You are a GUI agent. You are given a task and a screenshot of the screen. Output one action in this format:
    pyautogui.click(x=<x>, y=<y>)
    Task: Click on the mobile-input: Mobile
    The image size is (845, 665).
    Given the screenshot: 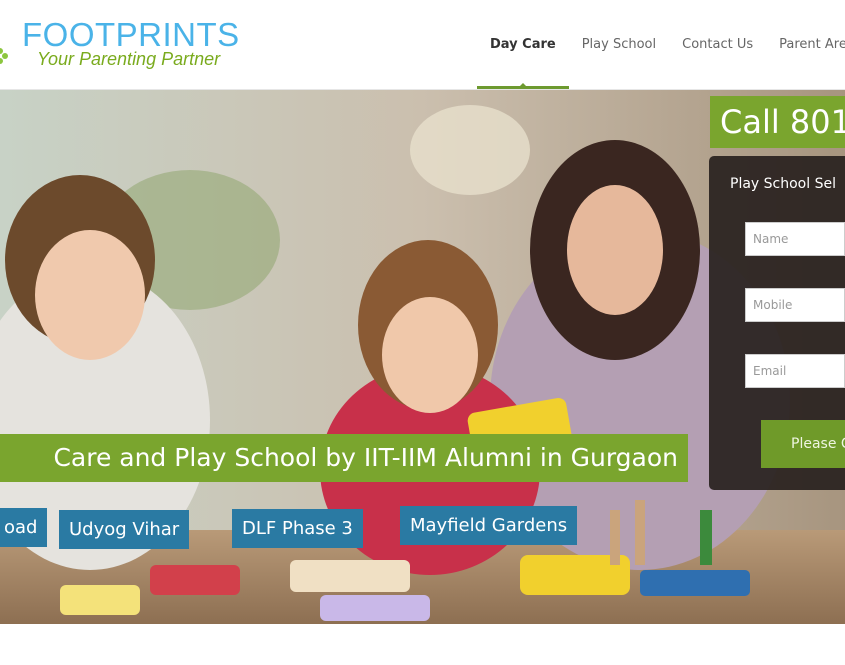 What is the action you would take?
    pyautogui.click(x=795, y=305)
    